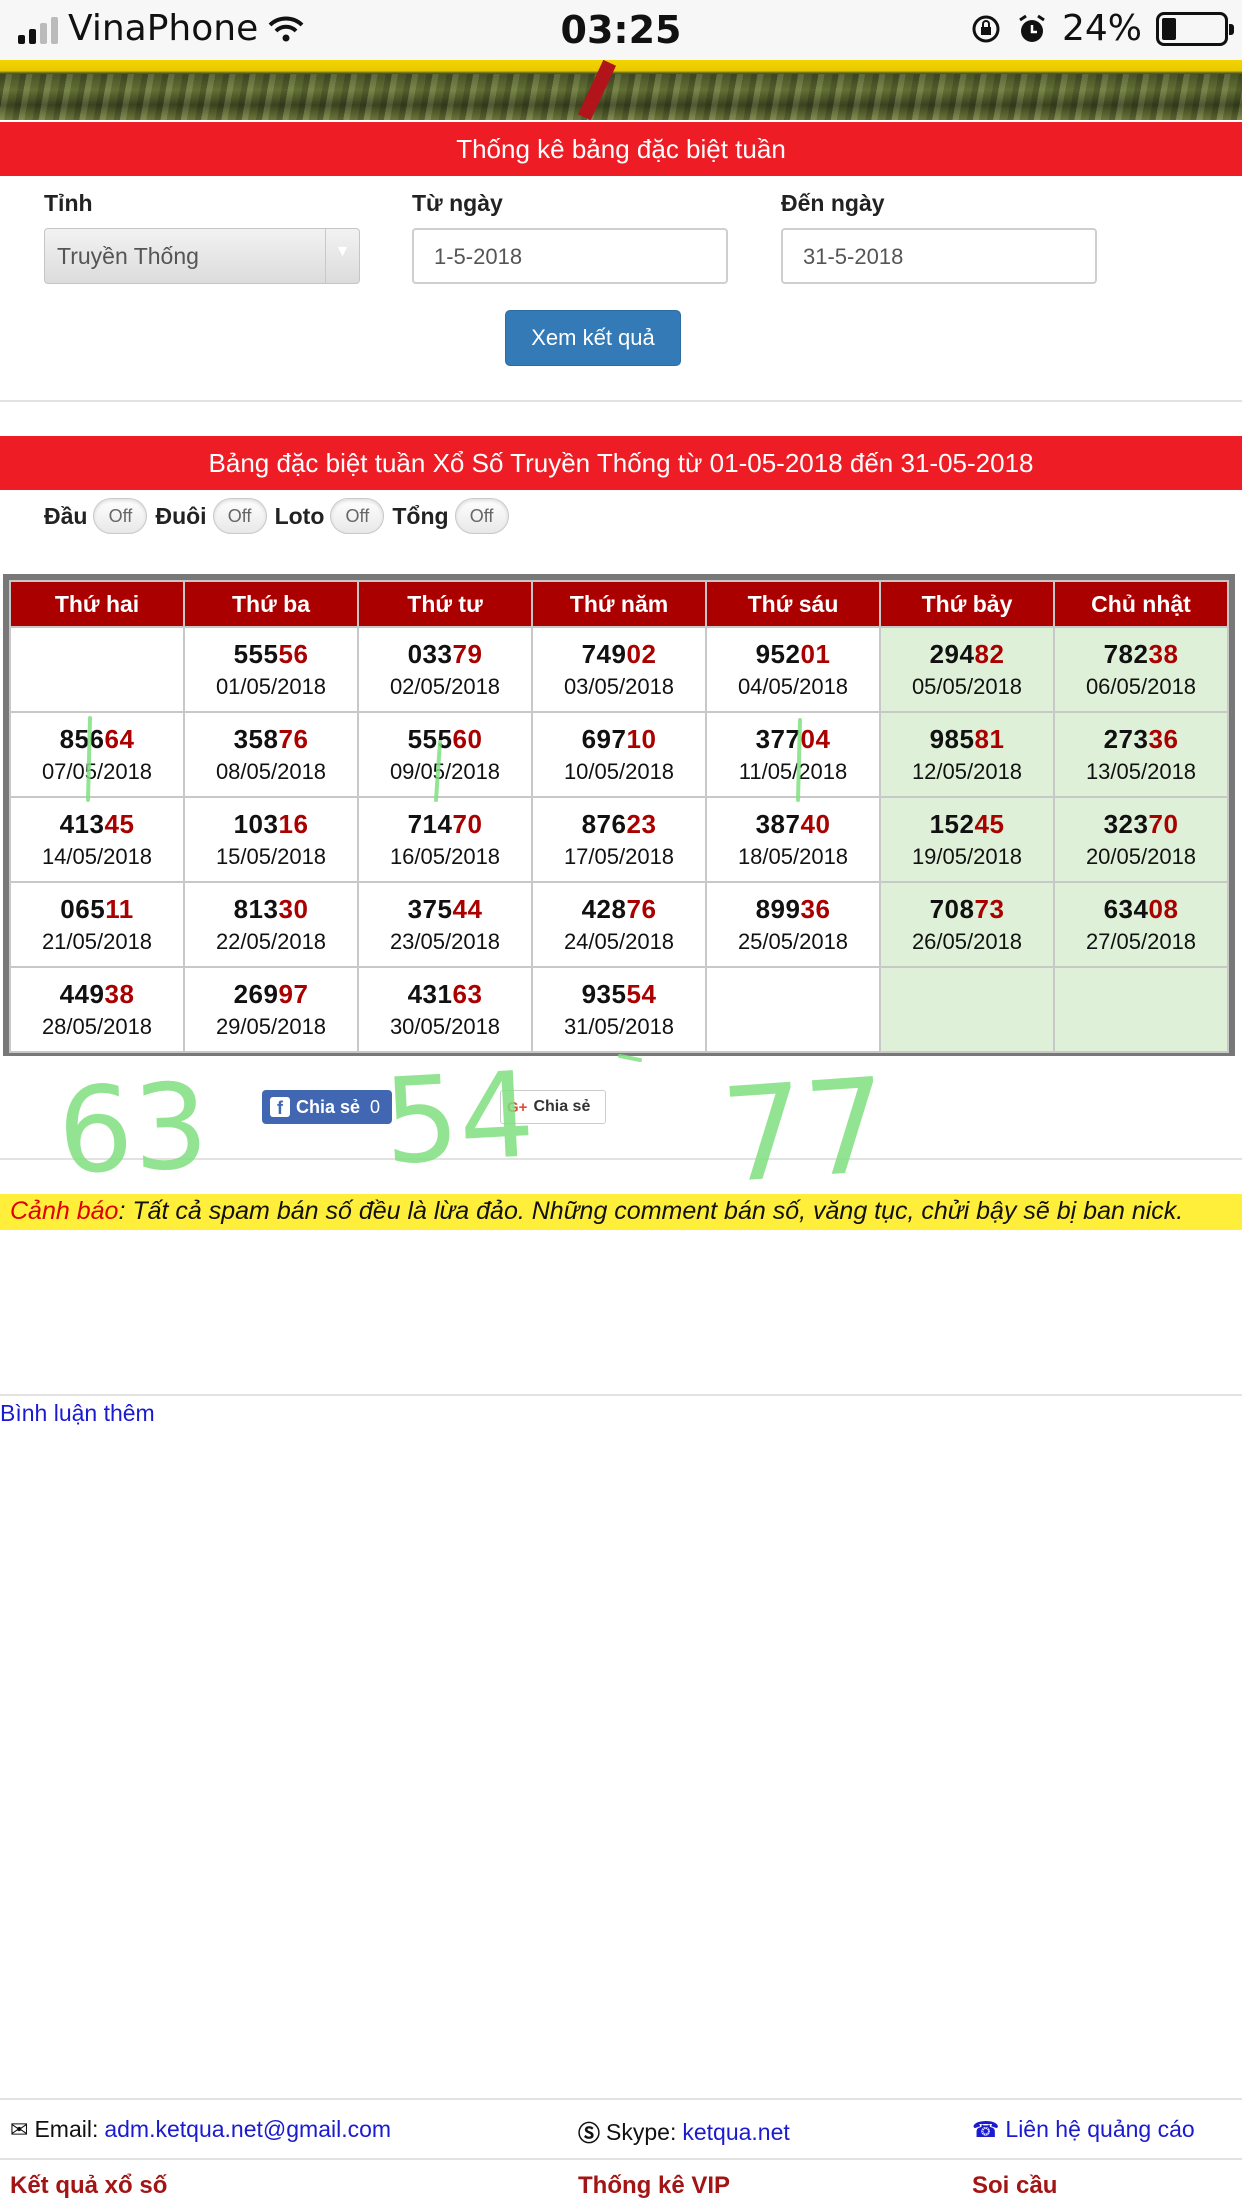  Describe the element at coordinates (793, 686) in the screenshot. I see `result-date: 04/05/2018` at that location.